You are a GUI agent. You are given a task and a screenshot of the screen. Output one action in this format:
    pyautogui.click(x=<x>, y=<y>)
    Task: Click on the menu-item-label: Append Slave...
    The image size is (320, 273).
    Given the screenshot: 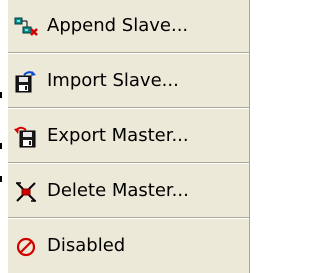 What is the action you would take?
    pyautogui.click(x=118, y=25)
    